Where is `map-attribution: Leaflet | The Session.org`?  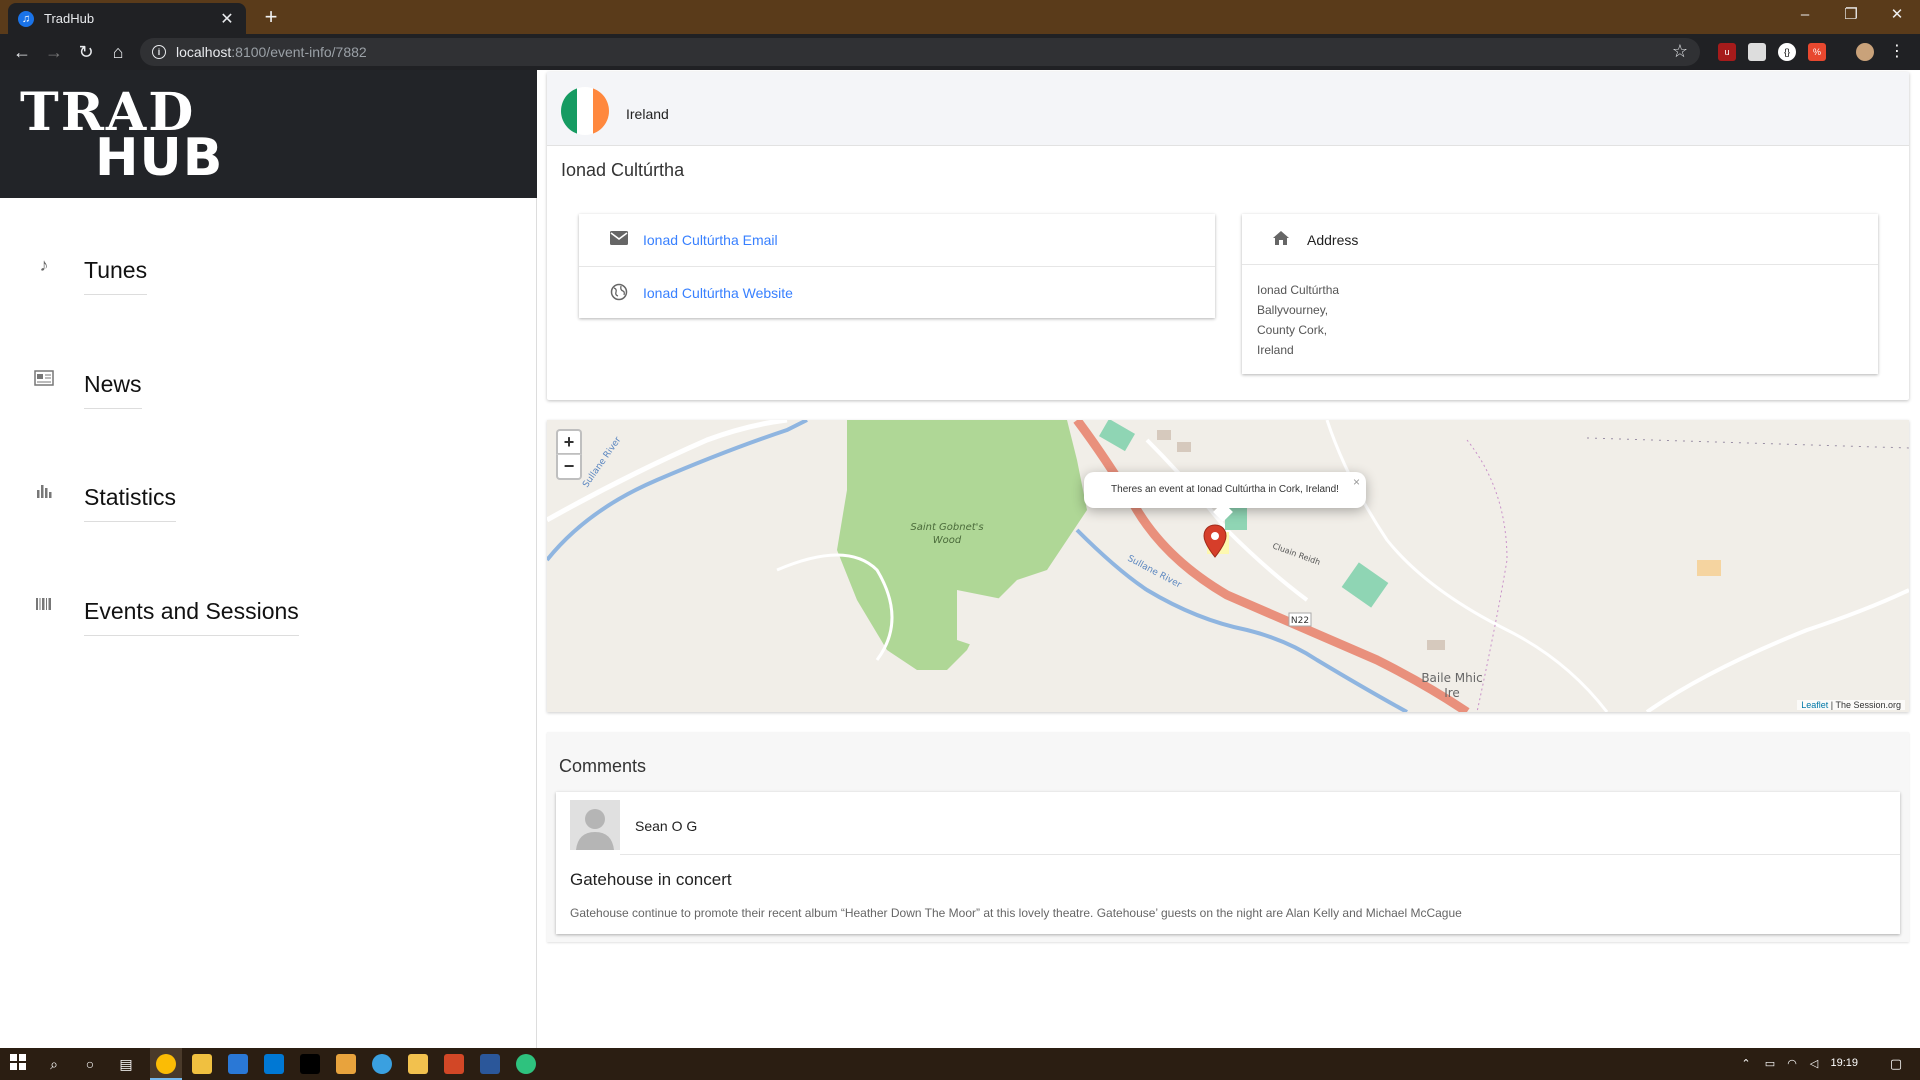
map-attribution: Leaflet | The Session.org is located at coordinates (1851, 705).